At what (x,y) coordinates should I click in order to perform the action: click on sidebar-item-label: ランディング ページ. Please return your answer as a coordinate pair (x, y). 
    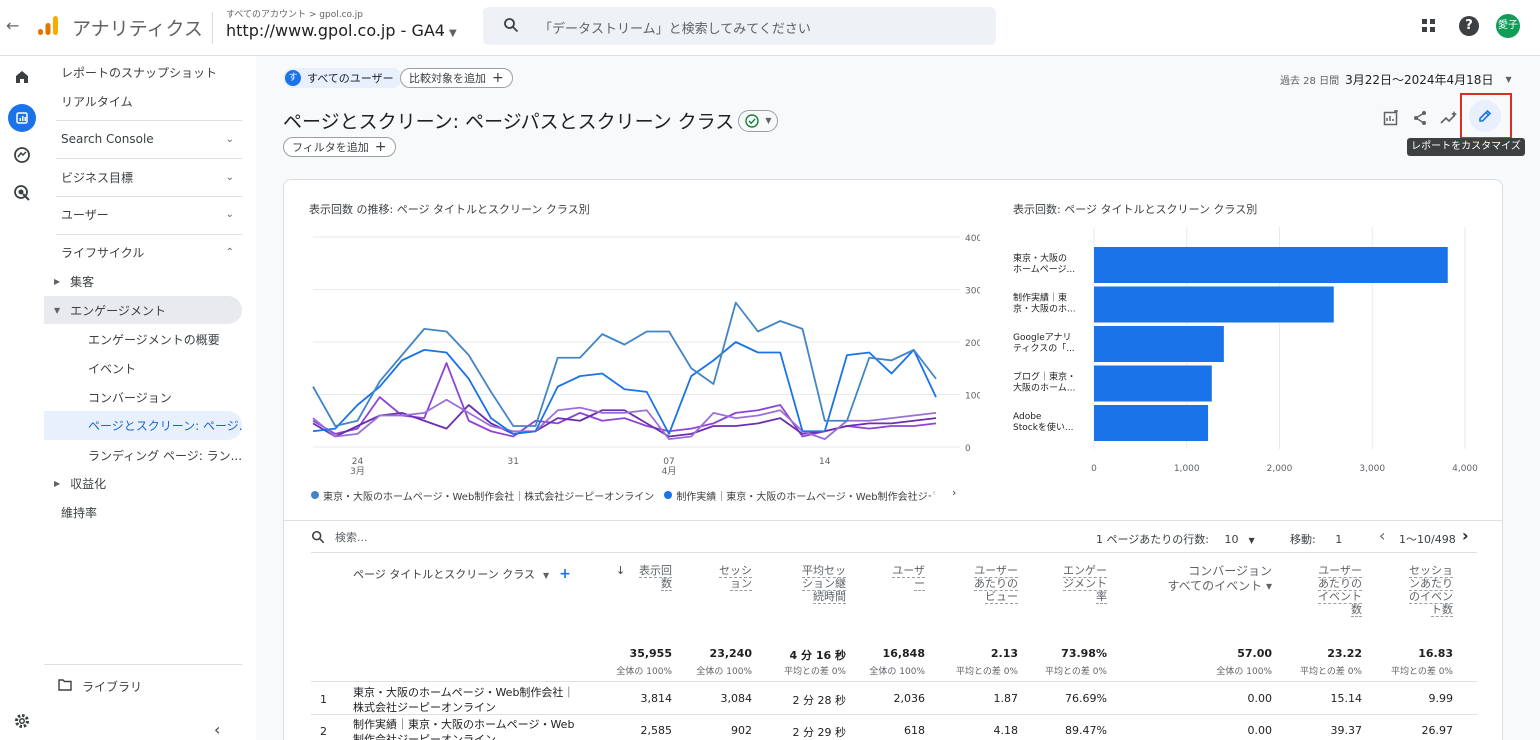
    Looking at the image, I should click on (165, 455).